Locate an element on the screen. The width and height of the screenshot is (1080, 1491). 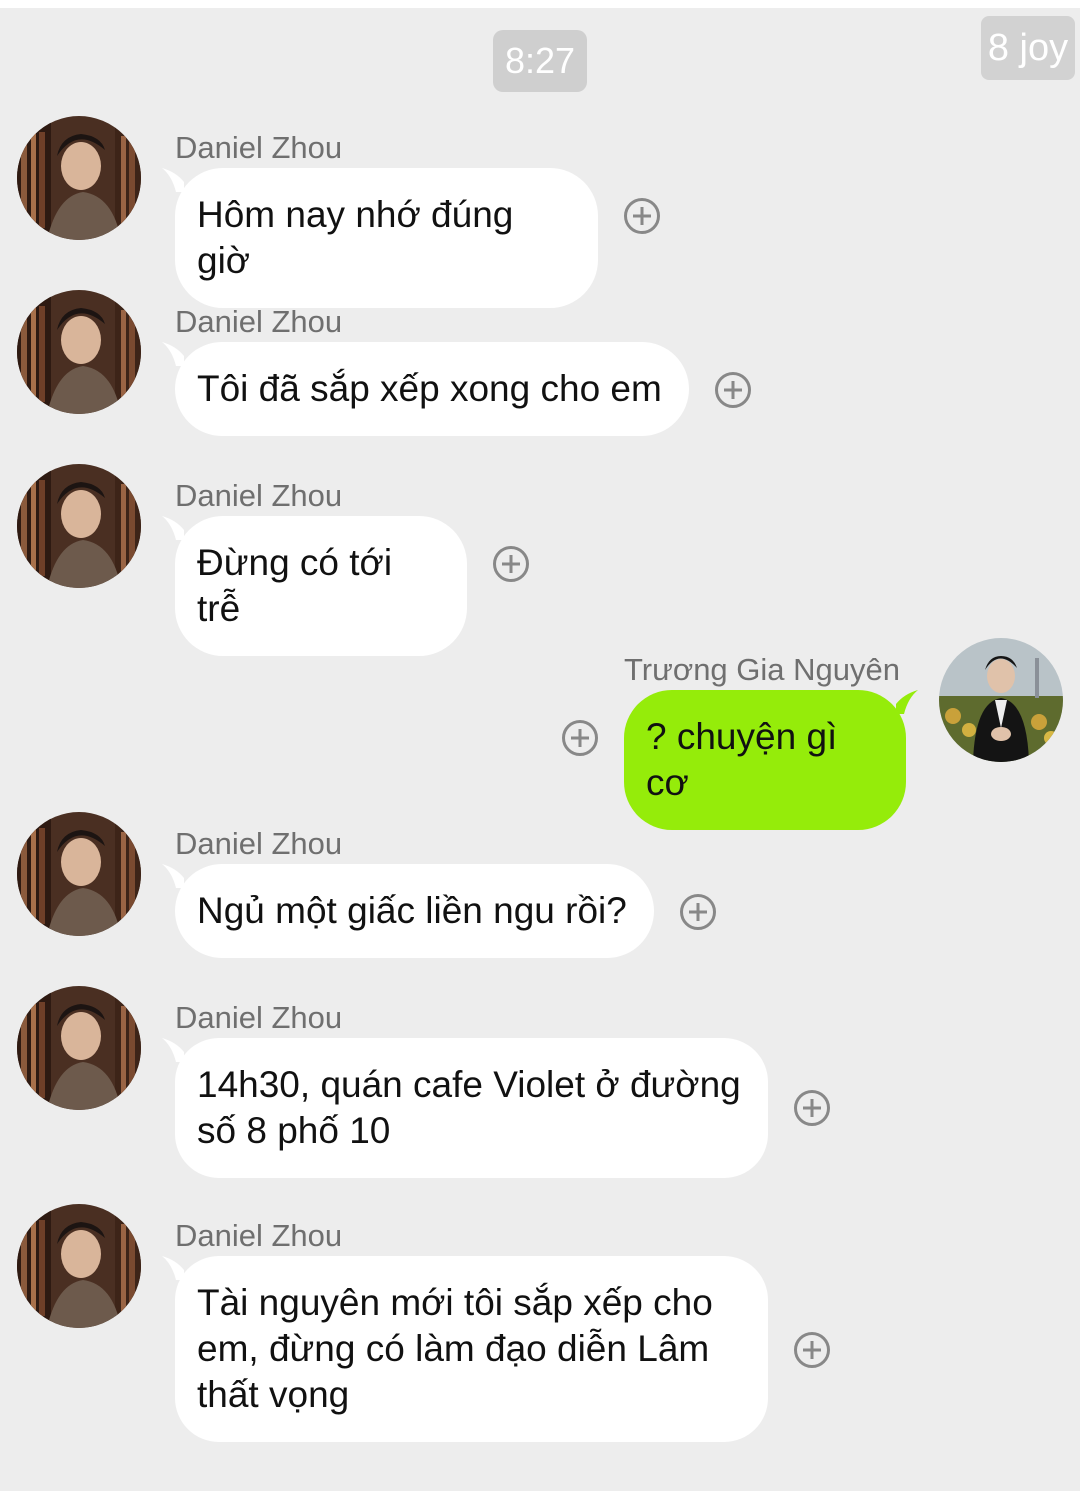
message-bubble: Tôi đã sắp xếp xong cho em is located at coordinates (432, 389).